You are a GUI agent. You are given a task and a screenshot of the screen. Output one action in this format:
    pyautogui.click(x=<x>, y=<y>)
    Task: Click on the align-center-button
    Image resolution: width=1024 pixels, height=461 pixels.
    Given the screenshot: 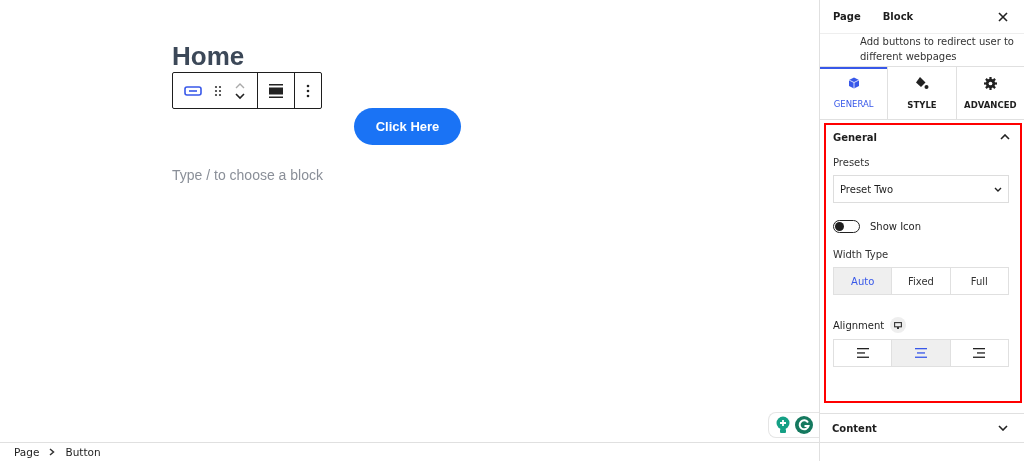 What is the action you would take?
    pyautogui.click(x=920, y=353)
    